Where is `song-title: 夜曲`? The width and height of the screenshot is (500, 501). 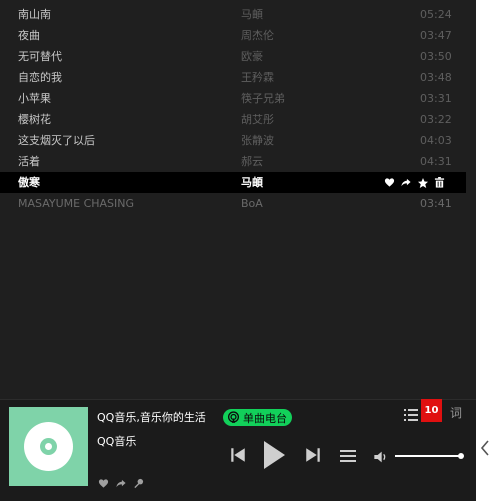 song-title: 夜曲 is located at coordinates (29, 35).